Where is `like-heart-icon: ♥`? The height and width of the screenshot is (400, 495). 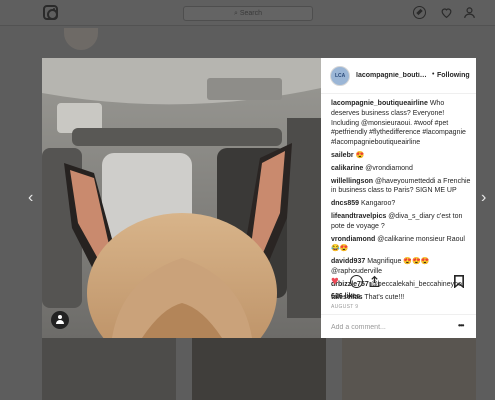 like-heart-icon: ♥ is located at coordinates (337, 281).